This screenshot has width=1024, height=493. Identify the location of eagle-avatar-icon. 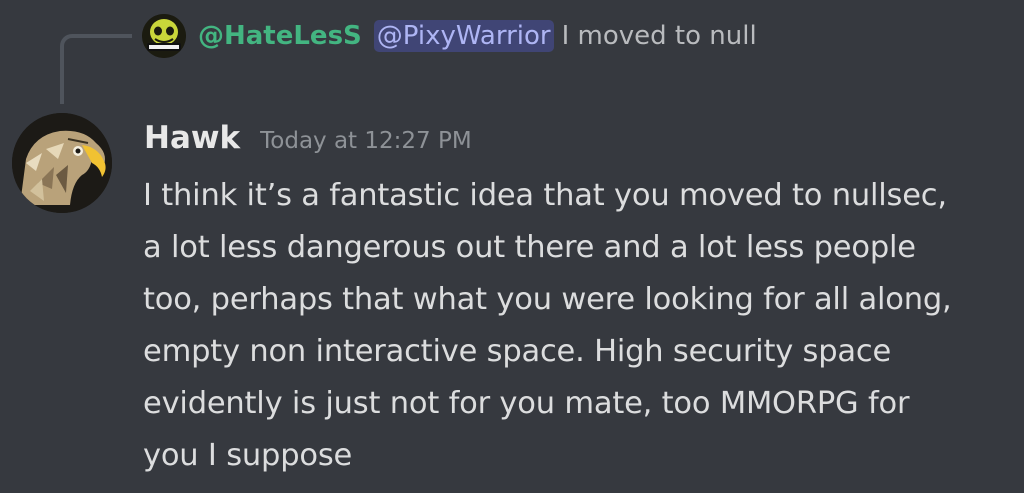
(62, 163).